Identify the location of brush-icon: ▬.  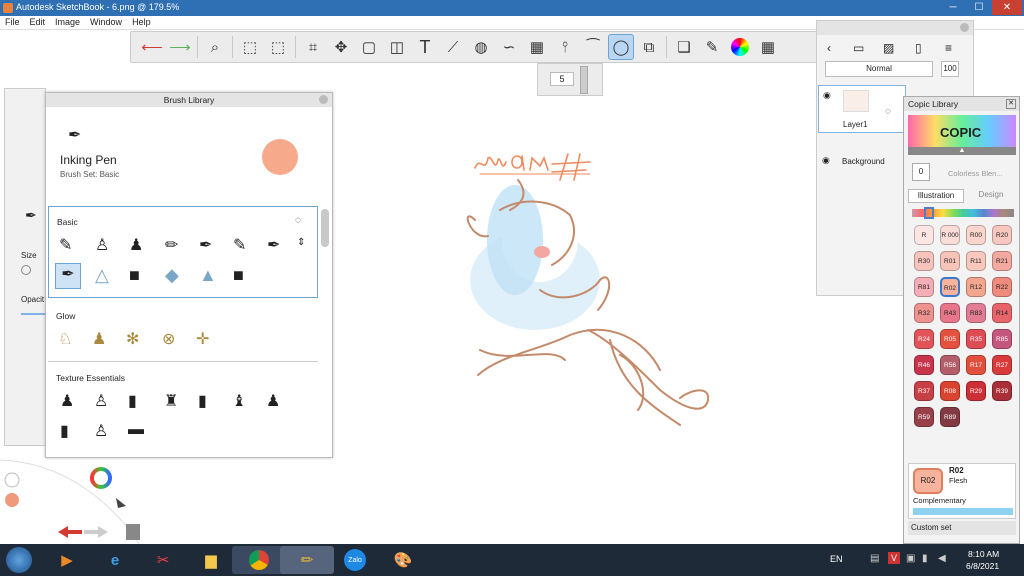
(136, 430).